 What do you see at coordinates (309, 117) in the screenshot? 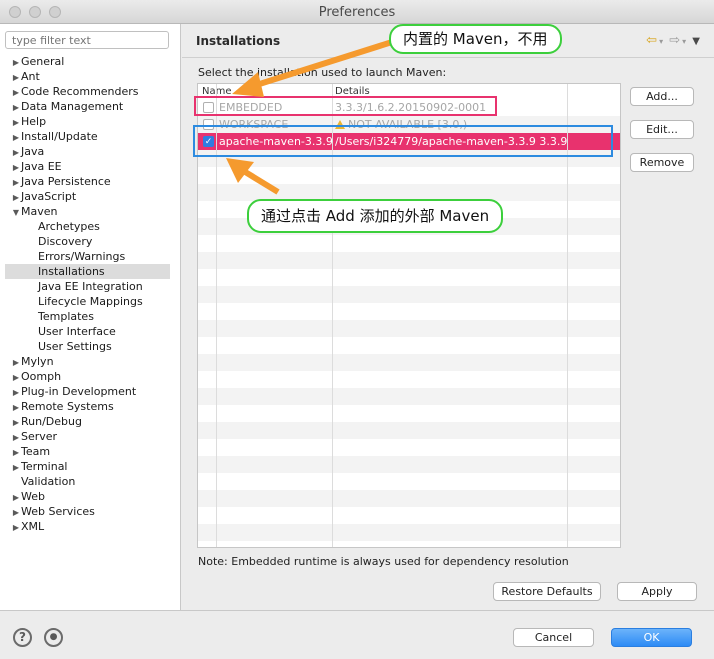
I see `annotation-arrows` at bounding box center [309, 117].